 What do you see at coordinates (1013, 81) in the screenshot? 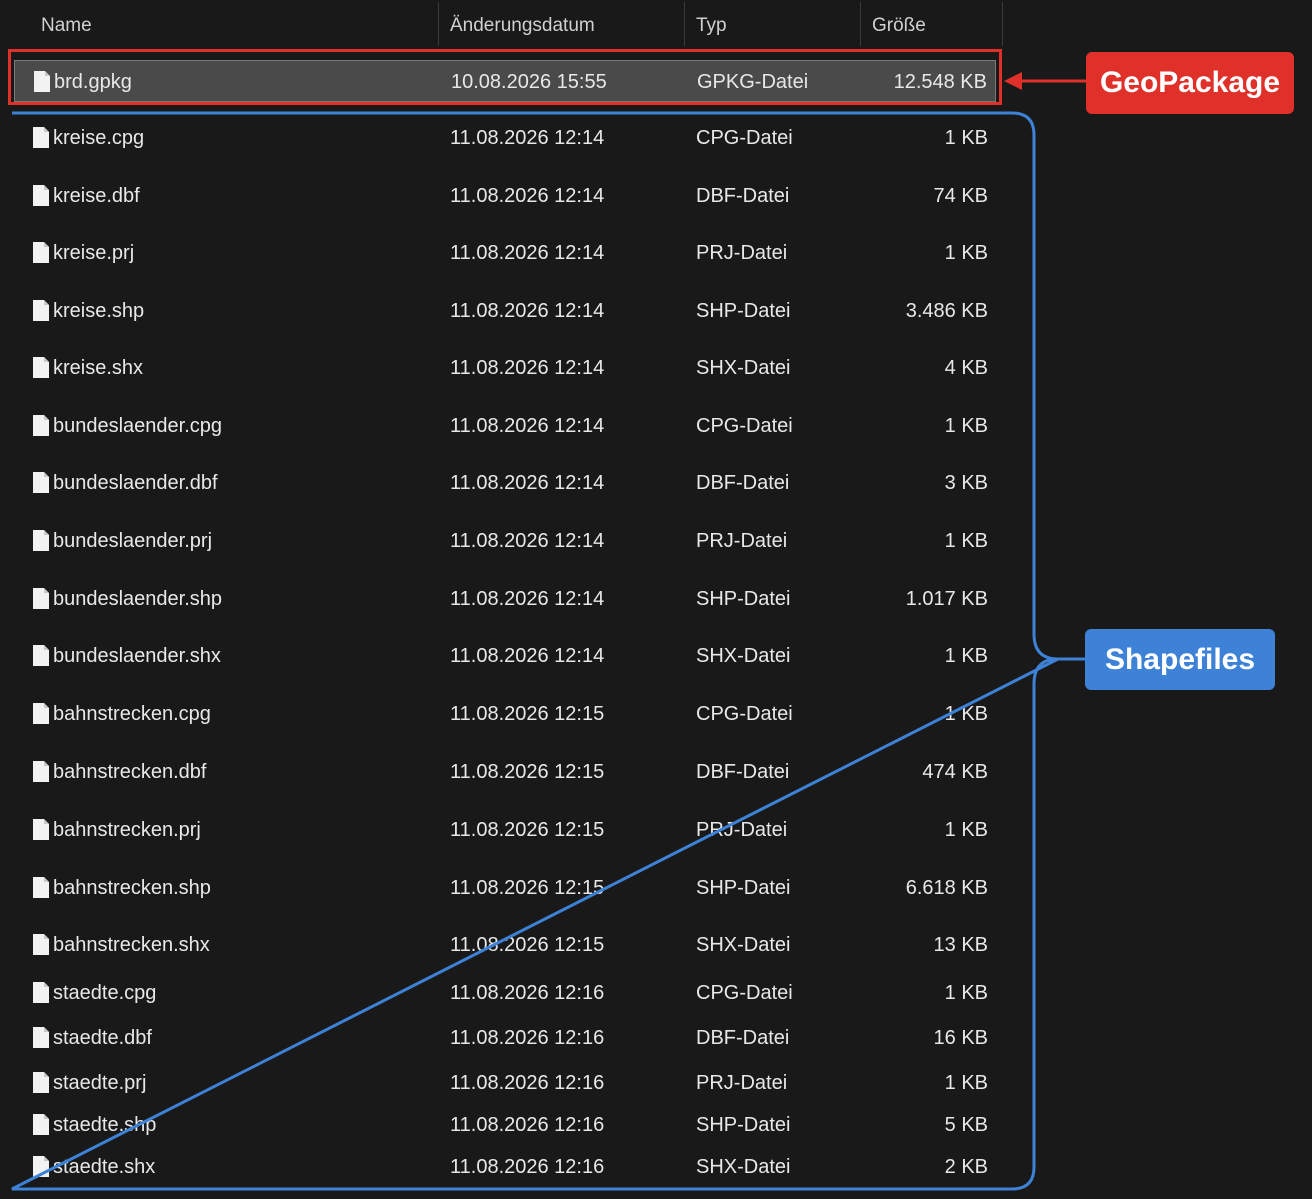
I see `geopackage-arrow-head` at bounding box center [1013, 81].